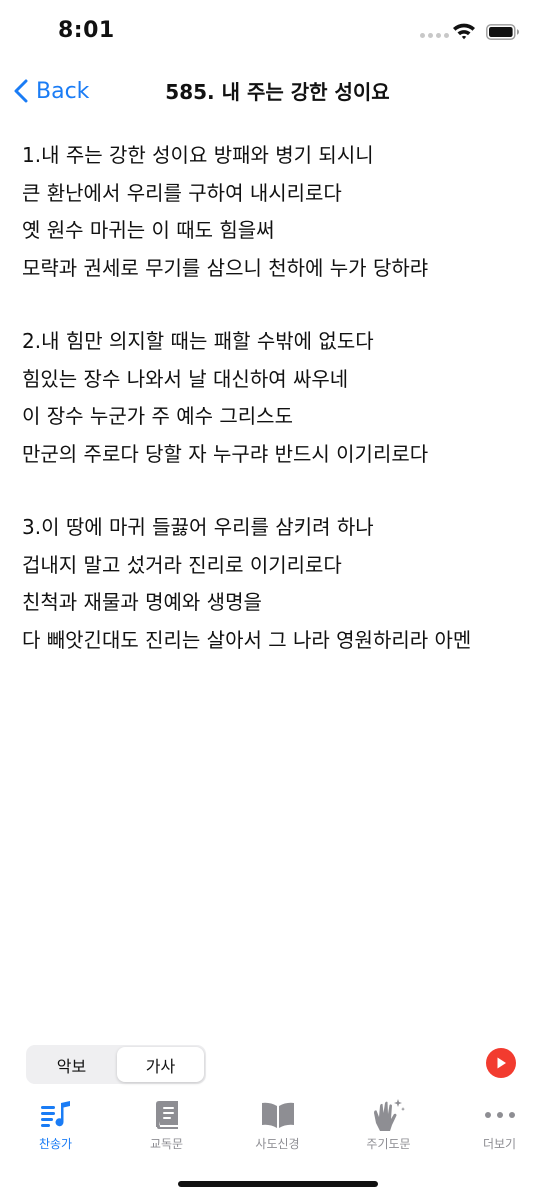  I want to click on lyric-line: 힘있는 장수 나와서 날 대신하여 싸우네, so click(185, 378).